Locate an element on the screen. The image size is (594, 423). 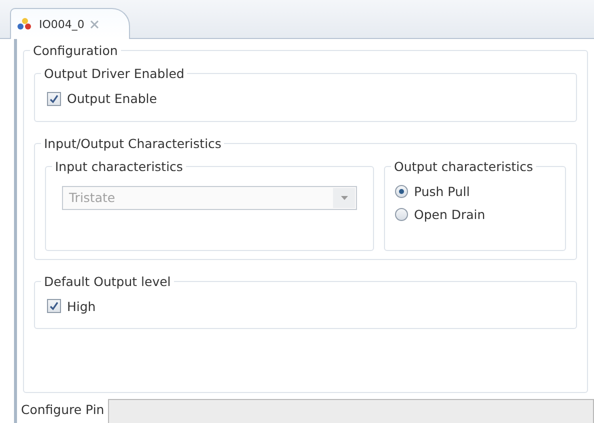
editor-tab: IO004_0 is located at coordinates (70, 23).